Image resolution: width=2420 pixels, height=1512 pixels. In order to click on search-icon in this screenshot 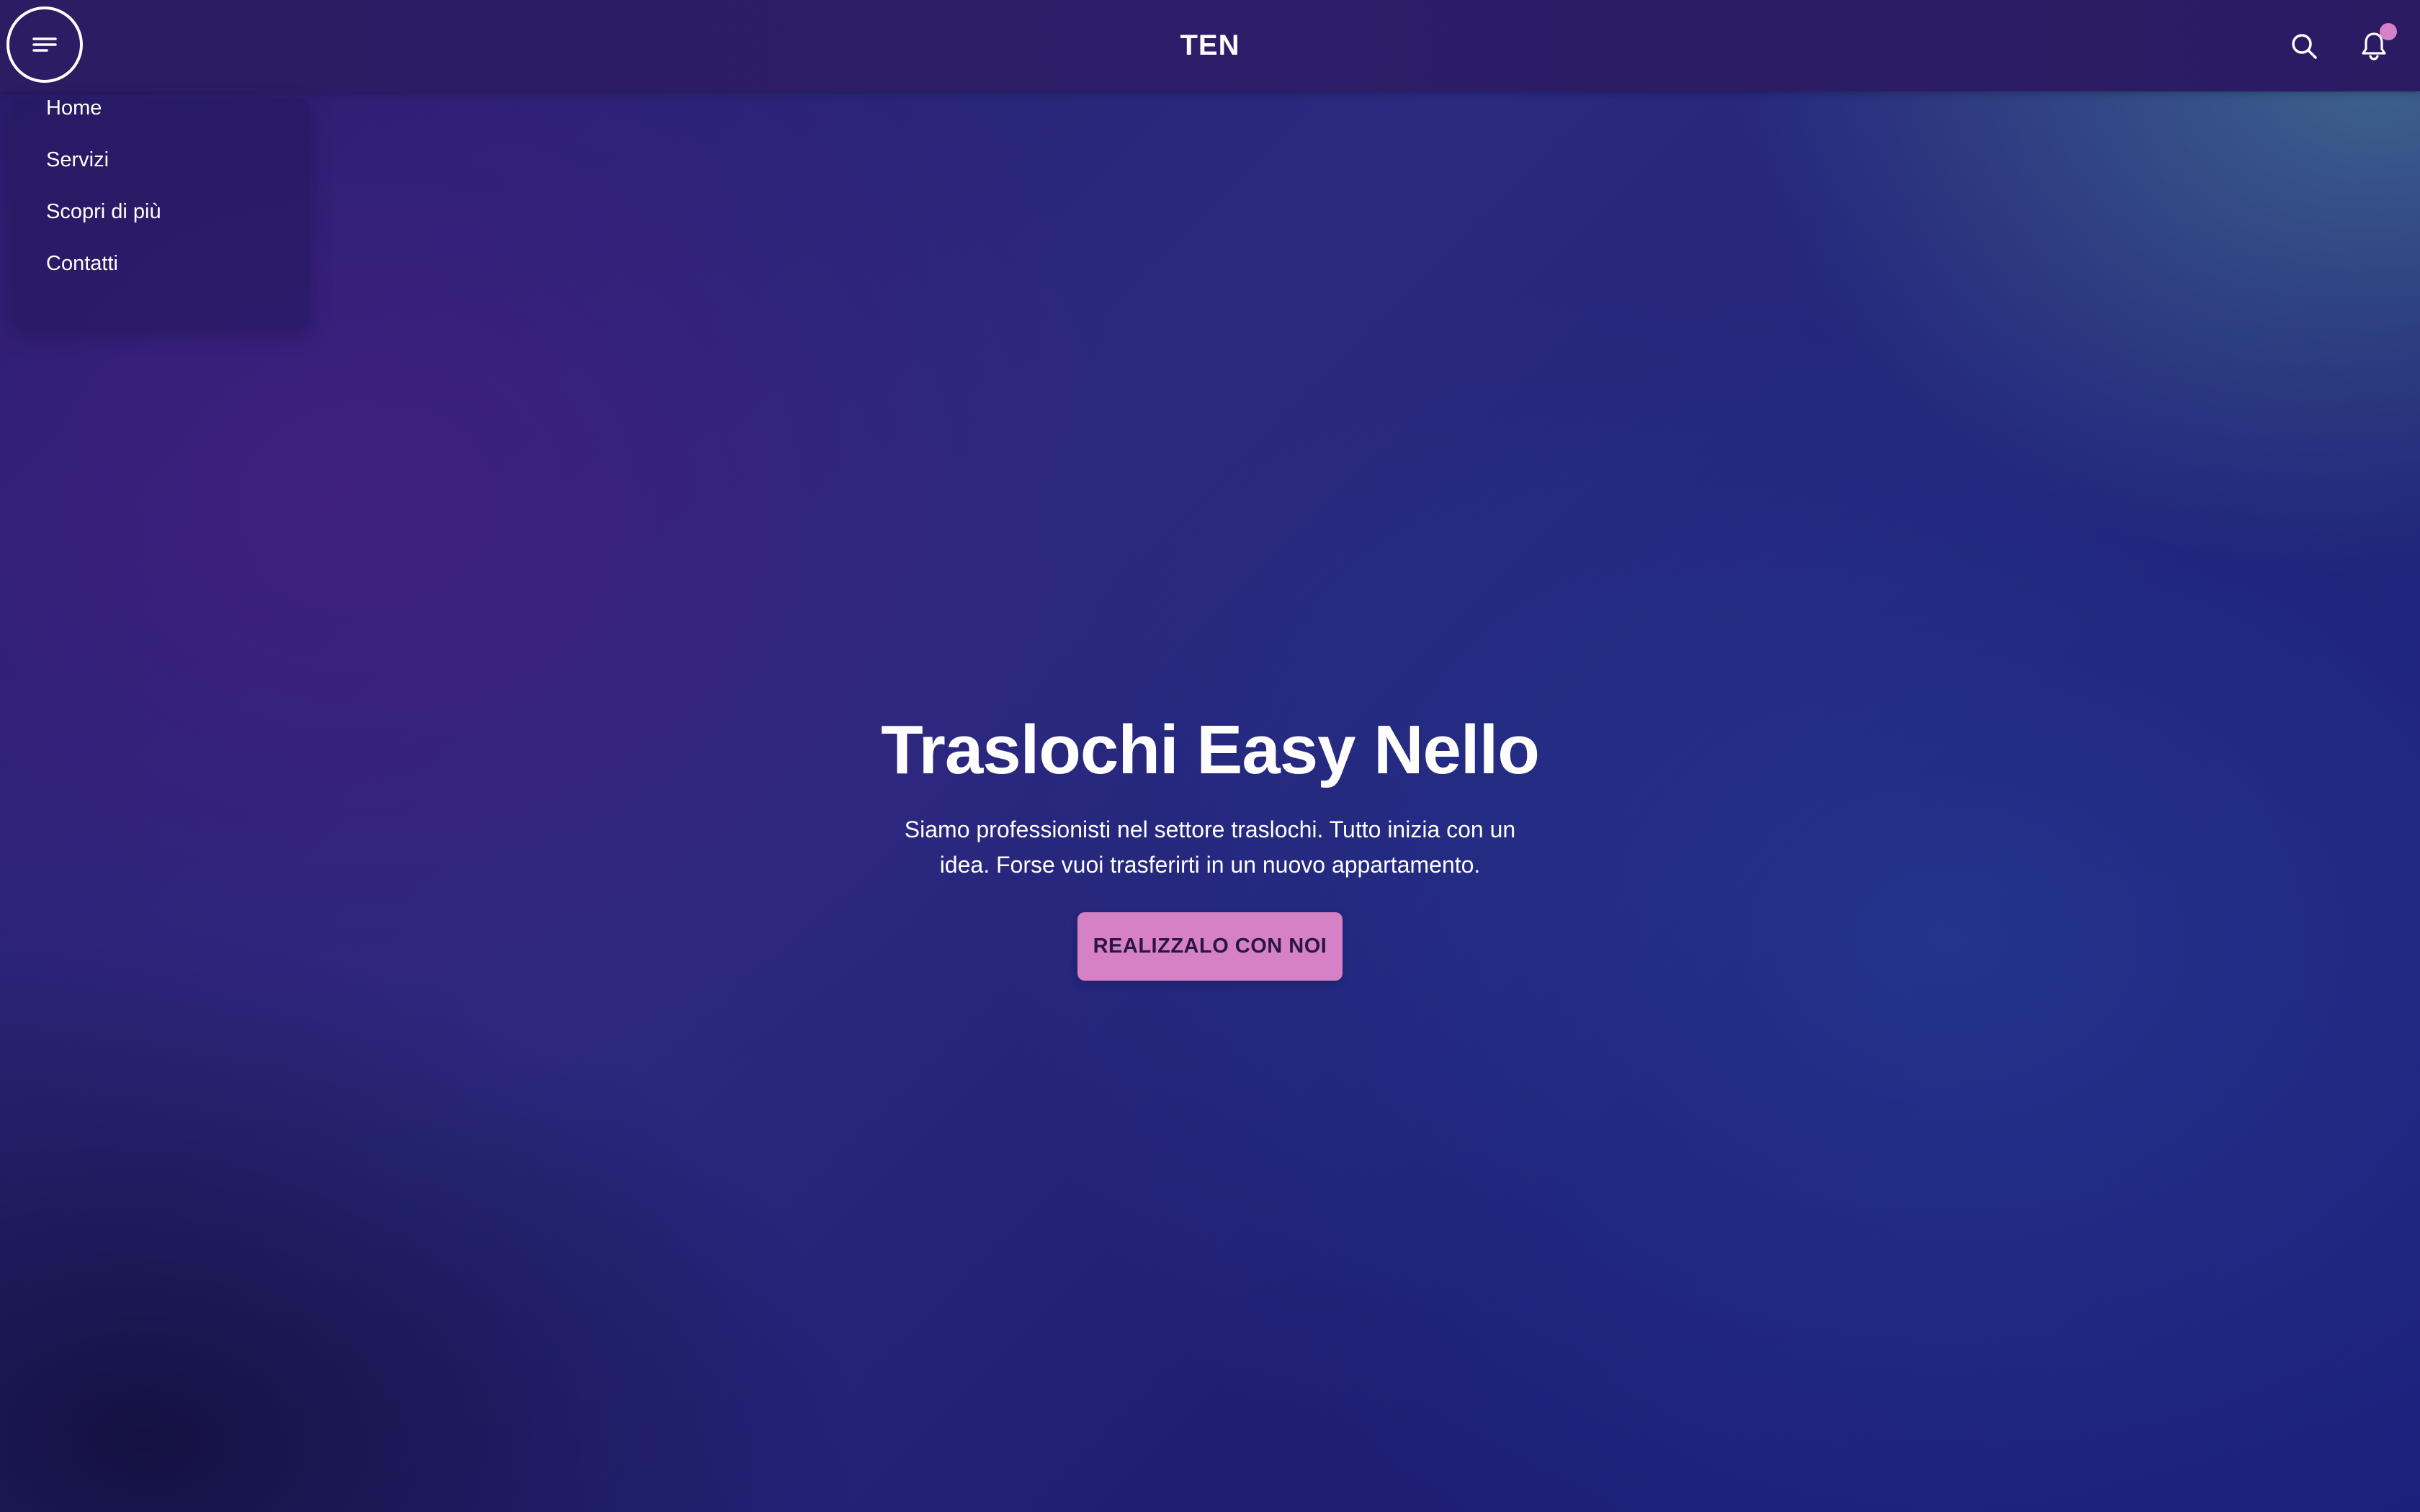, I will do `click(2304, 46)`.